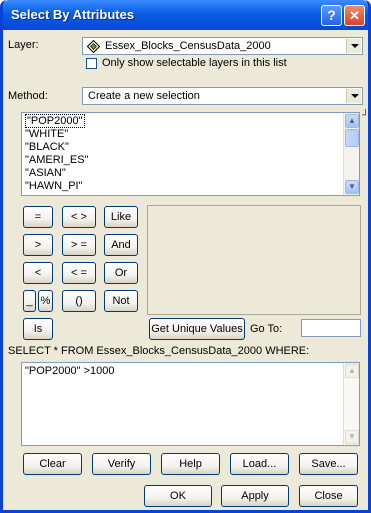 This screenshot has height=513, width=371. I want to click on field-item: "WHITE", so click(46, 134).